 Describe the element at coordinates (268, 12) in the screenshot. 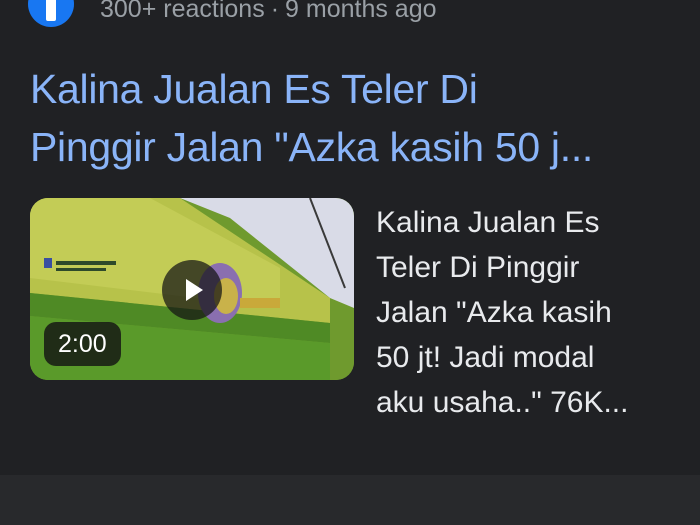

I see `meta-text: 300+ reactions · 9 months ago` at that location.